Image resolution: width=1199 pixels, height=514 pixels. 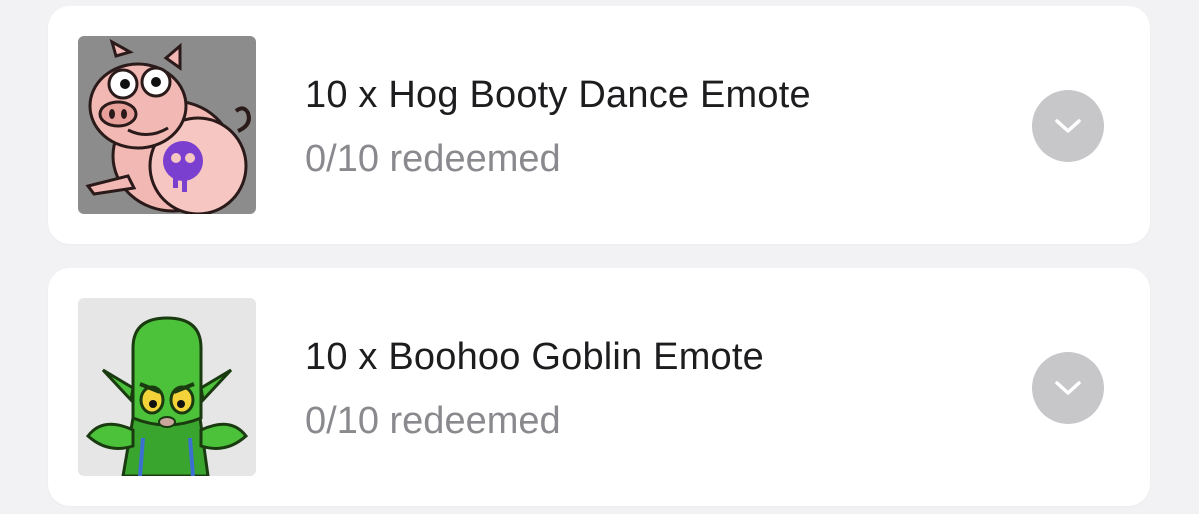 What do you see at coordinates (167, 387) in the screenshot?
I see `boohoo-goblin-emote-icon` at bounding box center [167, 387].